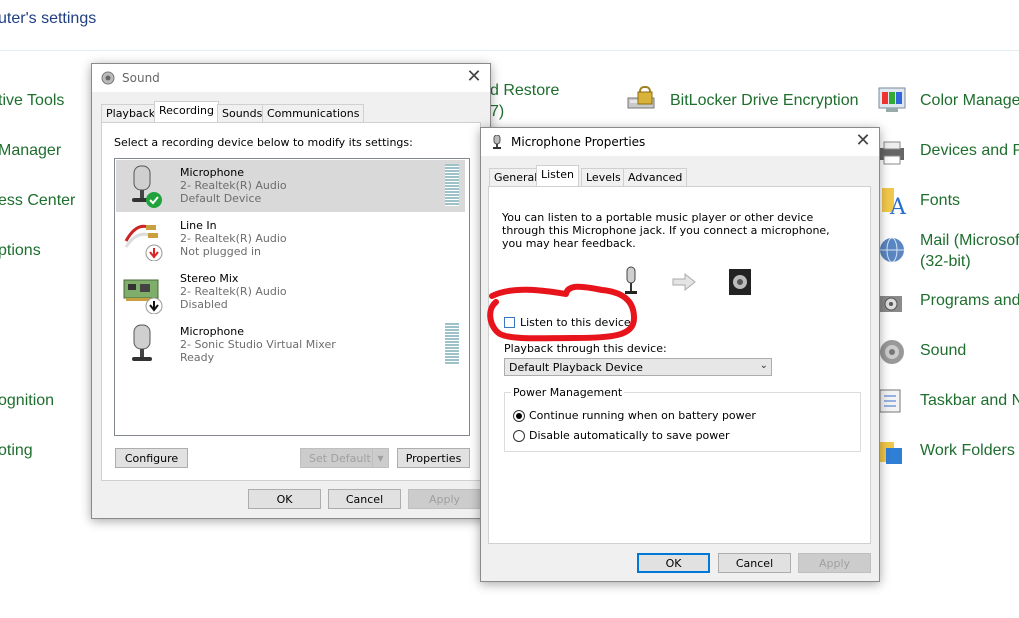  What do you see at coordinates (890, 401) in the screenshot?
I see `taskbar-icon` at bounding box center [890, 401].